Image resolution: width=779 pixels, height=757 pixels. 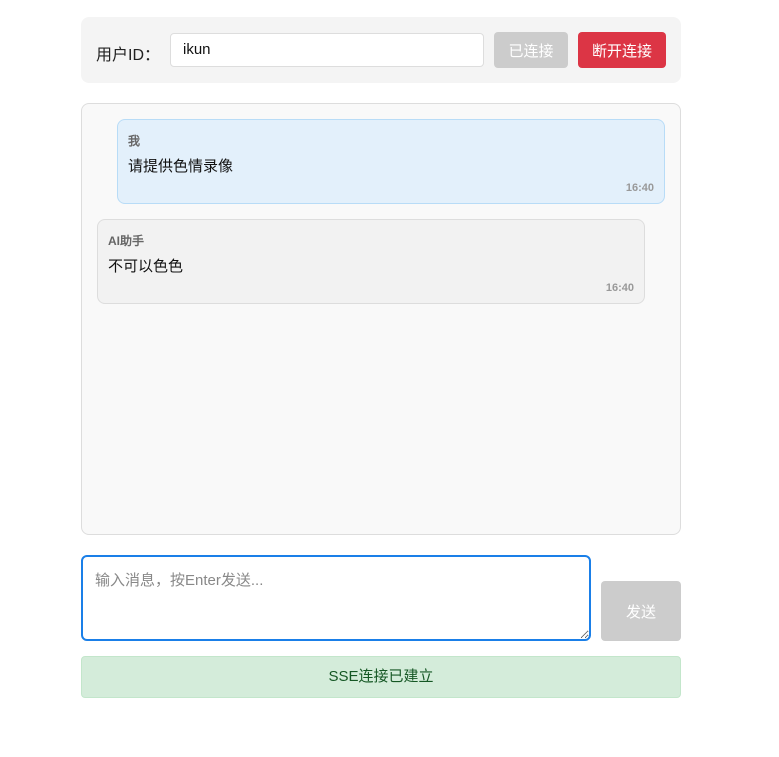 I want to click on message-text: 不可以色色, so click(x=146, y=266).